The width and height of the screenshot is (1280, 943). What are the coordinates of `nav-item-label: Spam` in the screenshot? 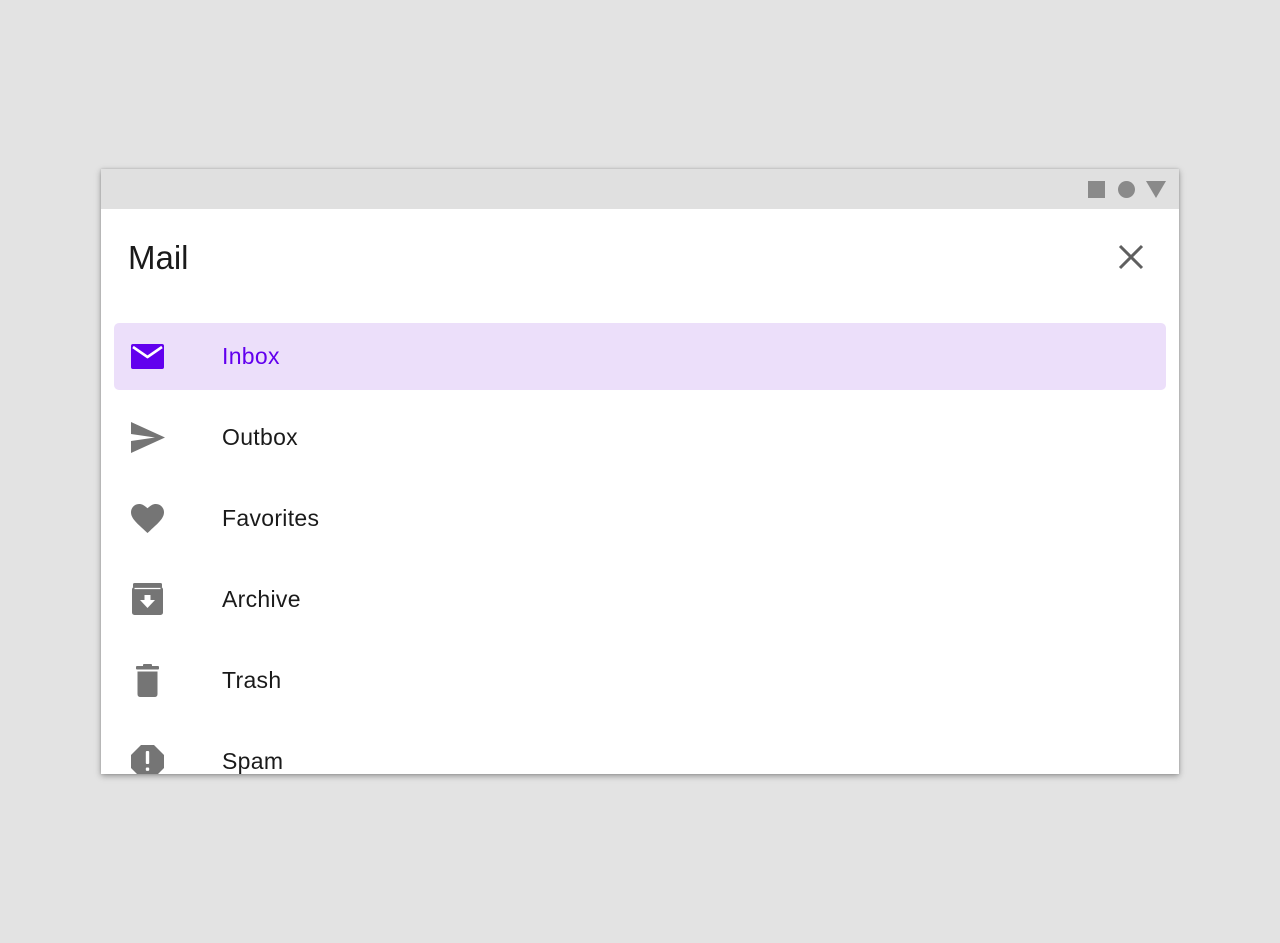 It's located at (253, 761).